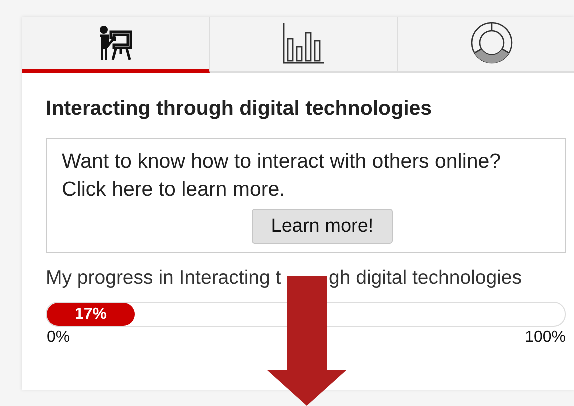 This screenshot has height=406, width=574. I want to click on tab, so click(116, 45).